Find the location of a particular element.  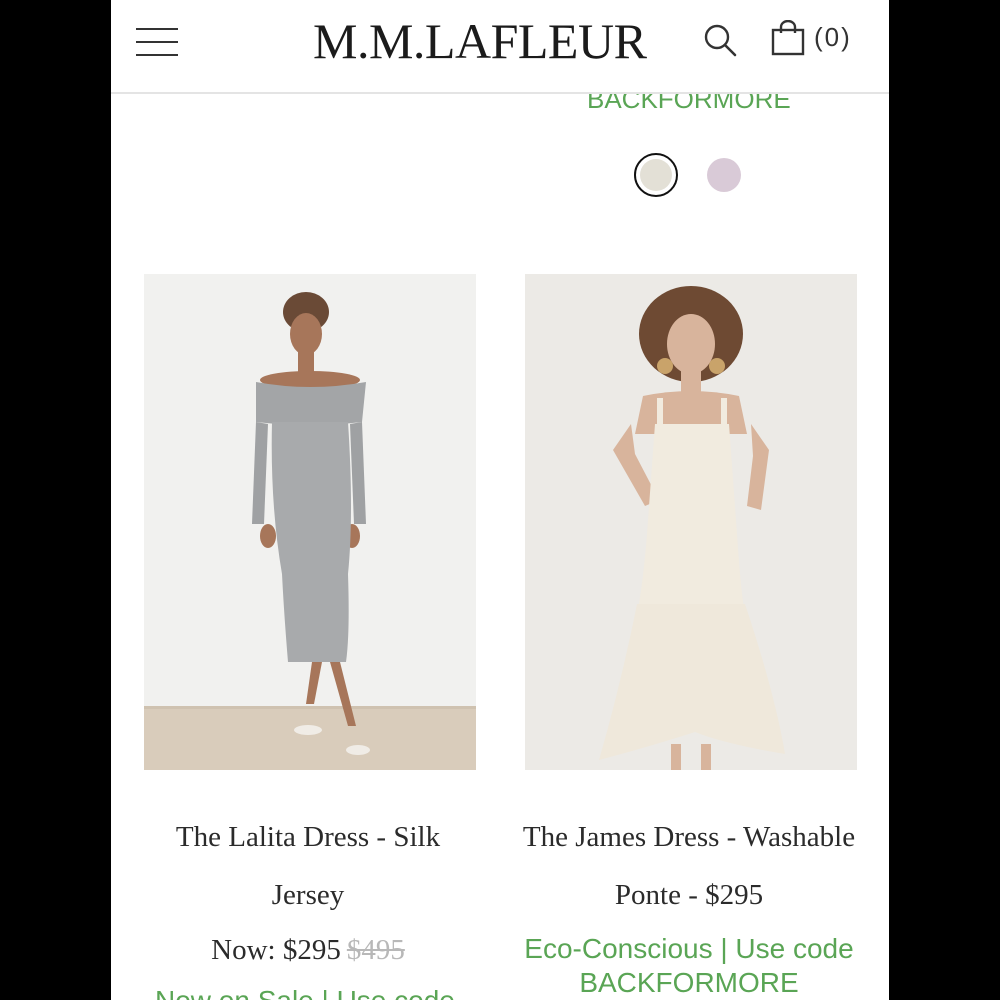

brand-logo: M.M.LAFLEUR is located at coordinates (480, 41).